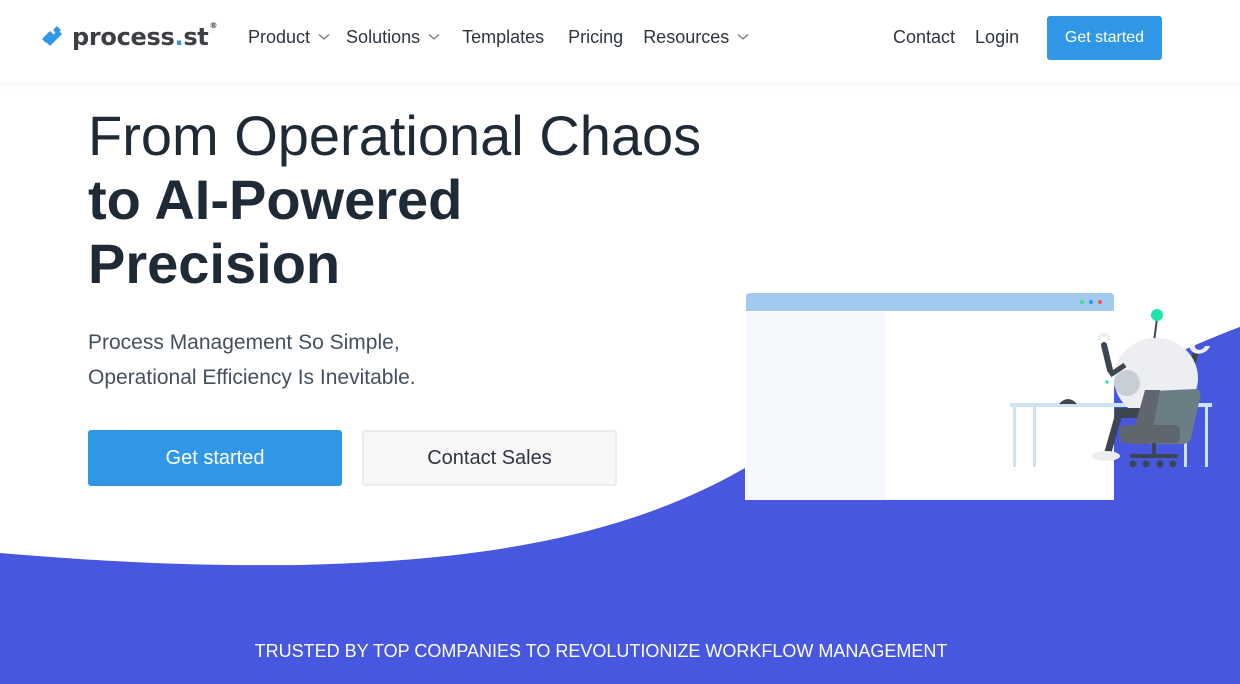 Image resolution: width=1240 pixels, height=684 pixels. I want to click on hero-subtitle-line-1: Process Management So Simple,, so click(244, 342).